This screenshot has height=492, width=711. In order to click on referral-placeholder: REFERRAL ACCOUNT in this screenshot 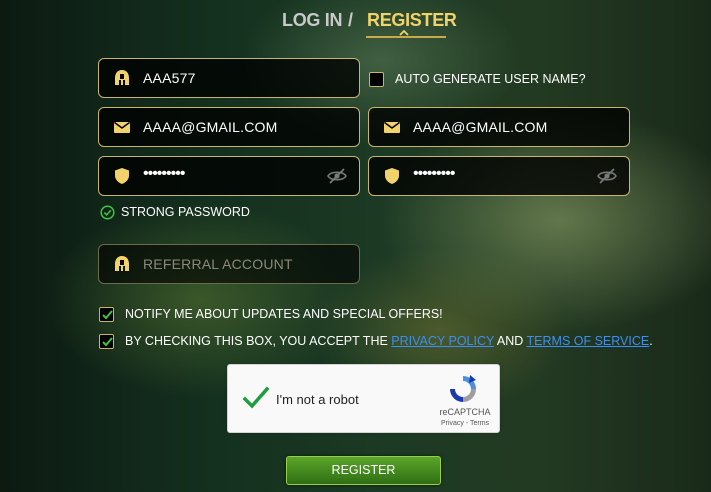, I will do `click(218, 264)`.